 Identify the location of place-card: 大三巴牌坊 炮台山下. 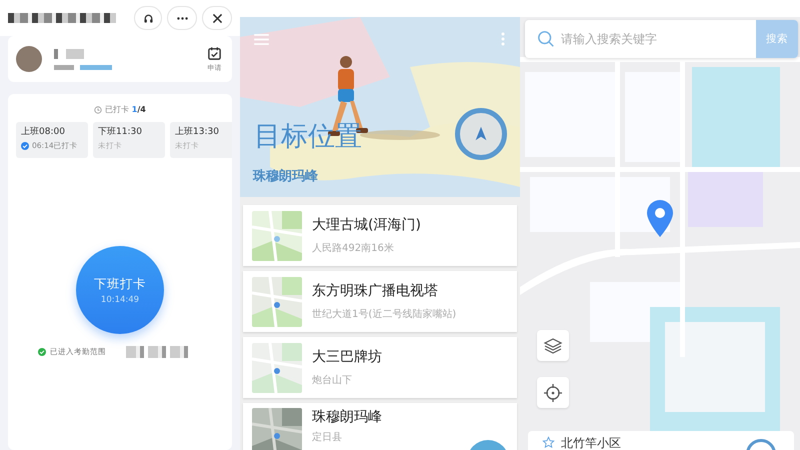
(380, 367).